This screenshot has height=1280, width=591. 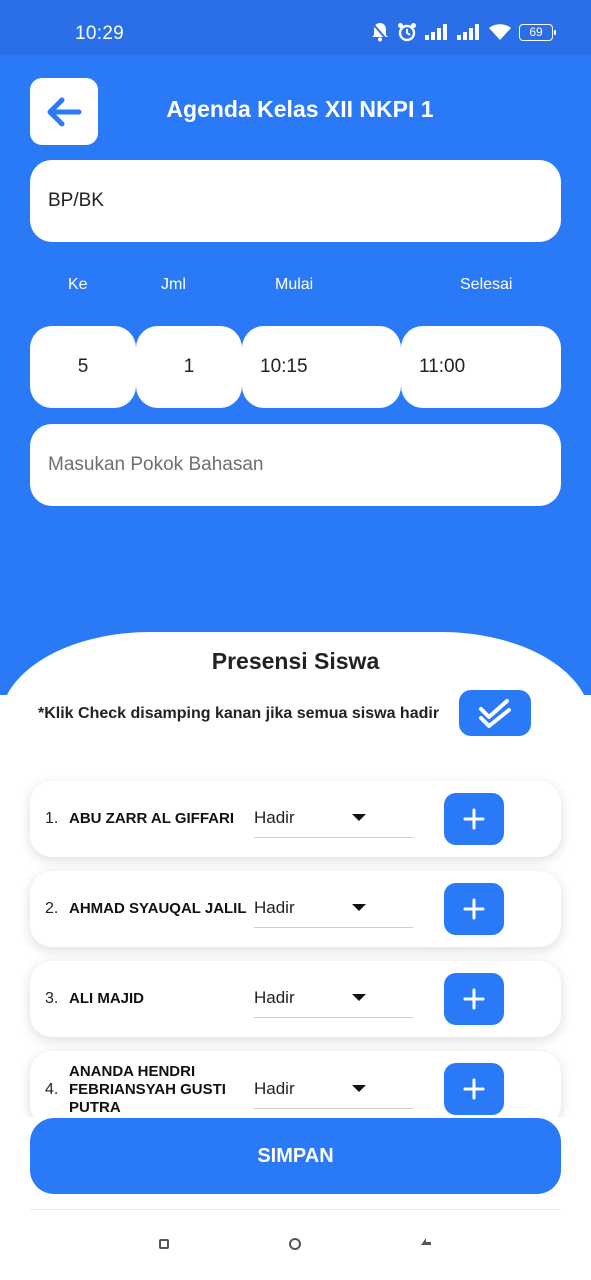 I want to click on ke-value: 5, so click(x=83, y=366).